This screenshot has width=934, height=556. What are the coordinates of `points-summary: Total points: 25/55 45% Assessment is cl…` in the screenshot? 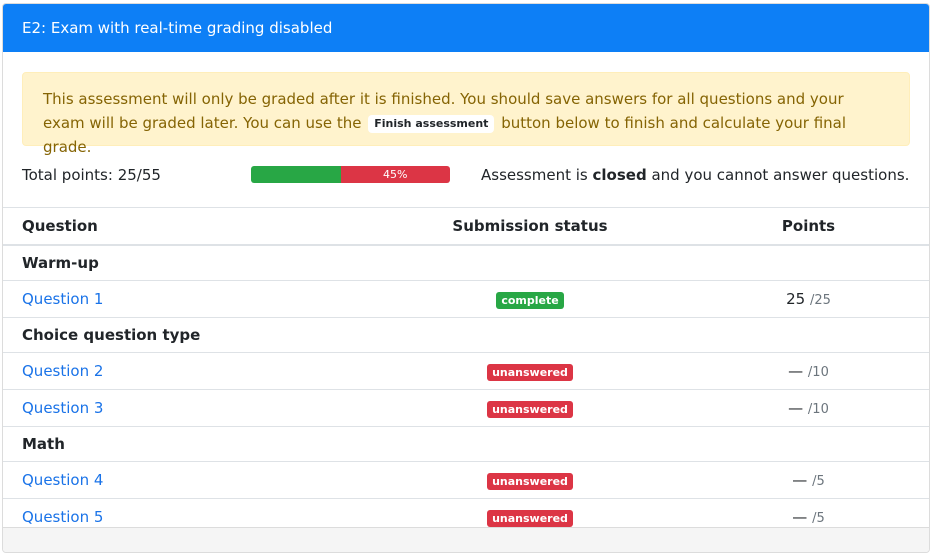 It's located at (466, 175).